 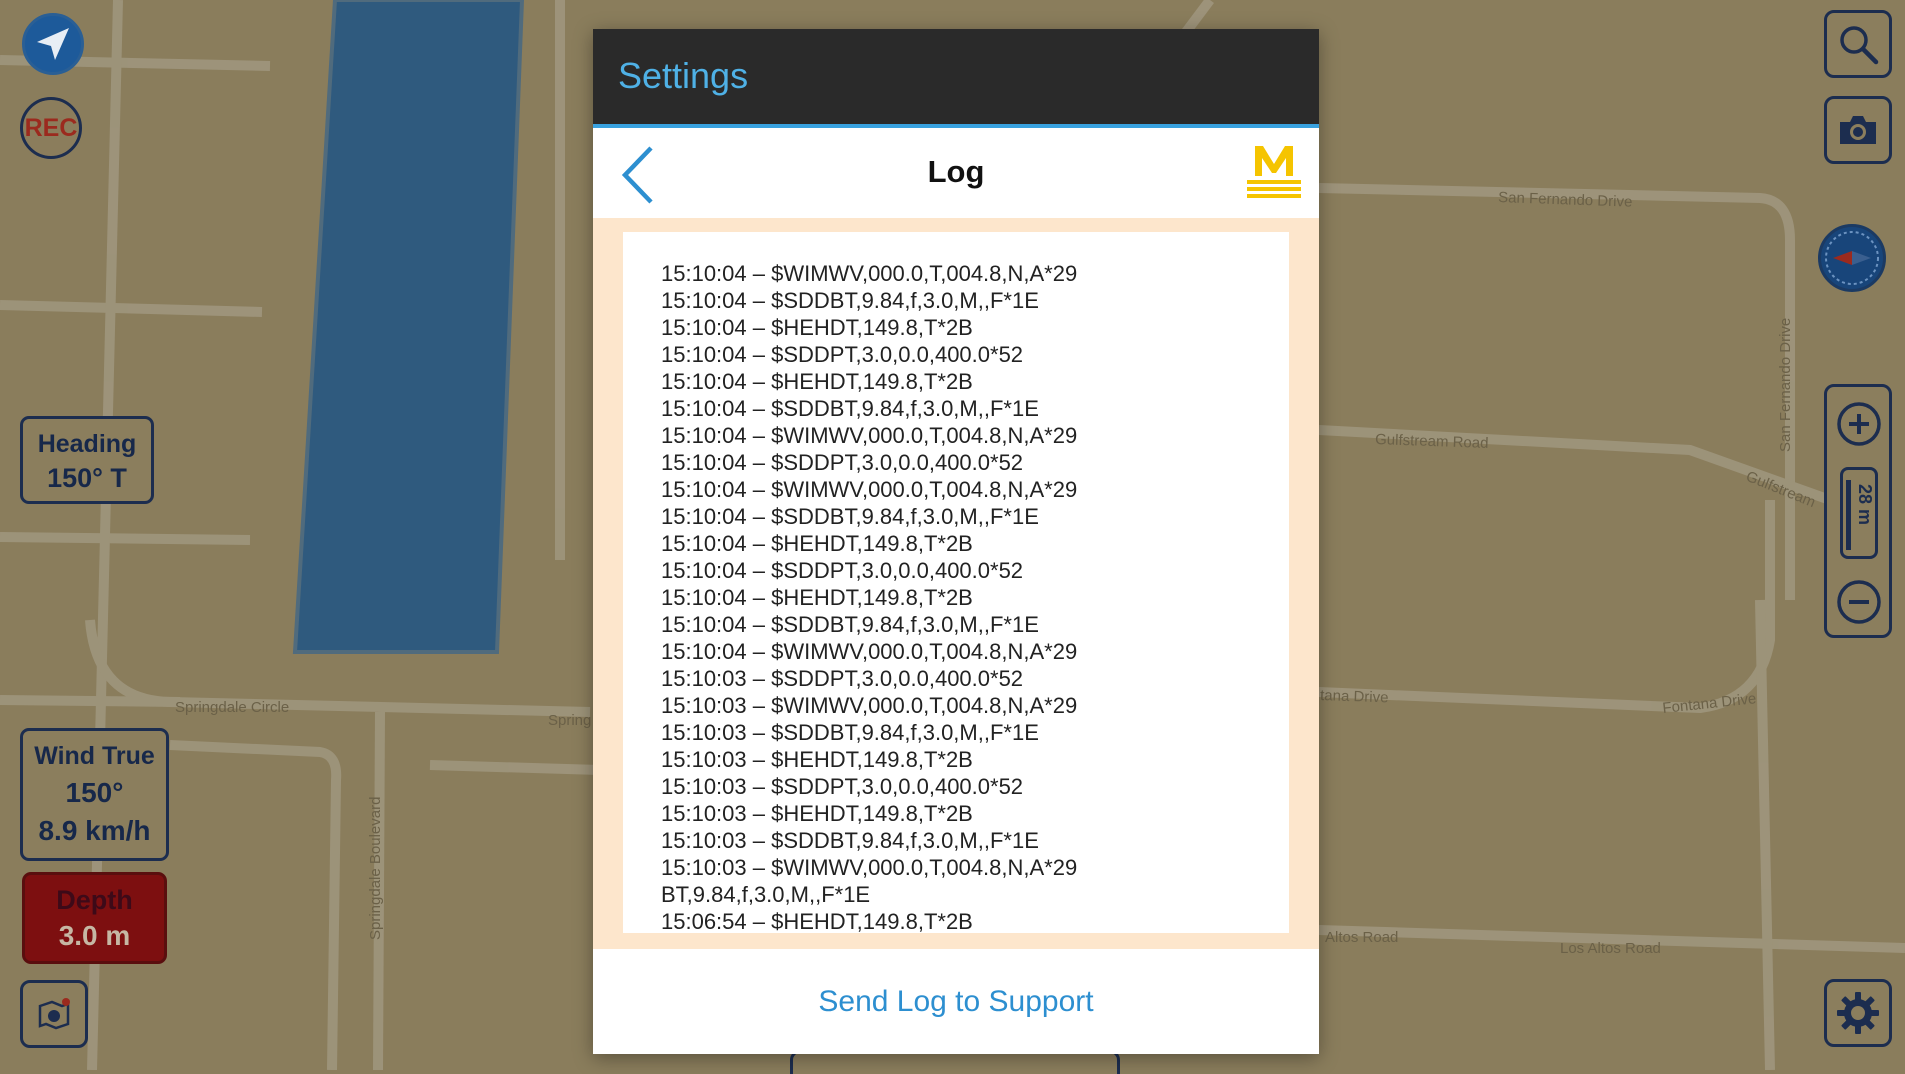 I want to click on record-button: REC, so click(x=51, y=128).